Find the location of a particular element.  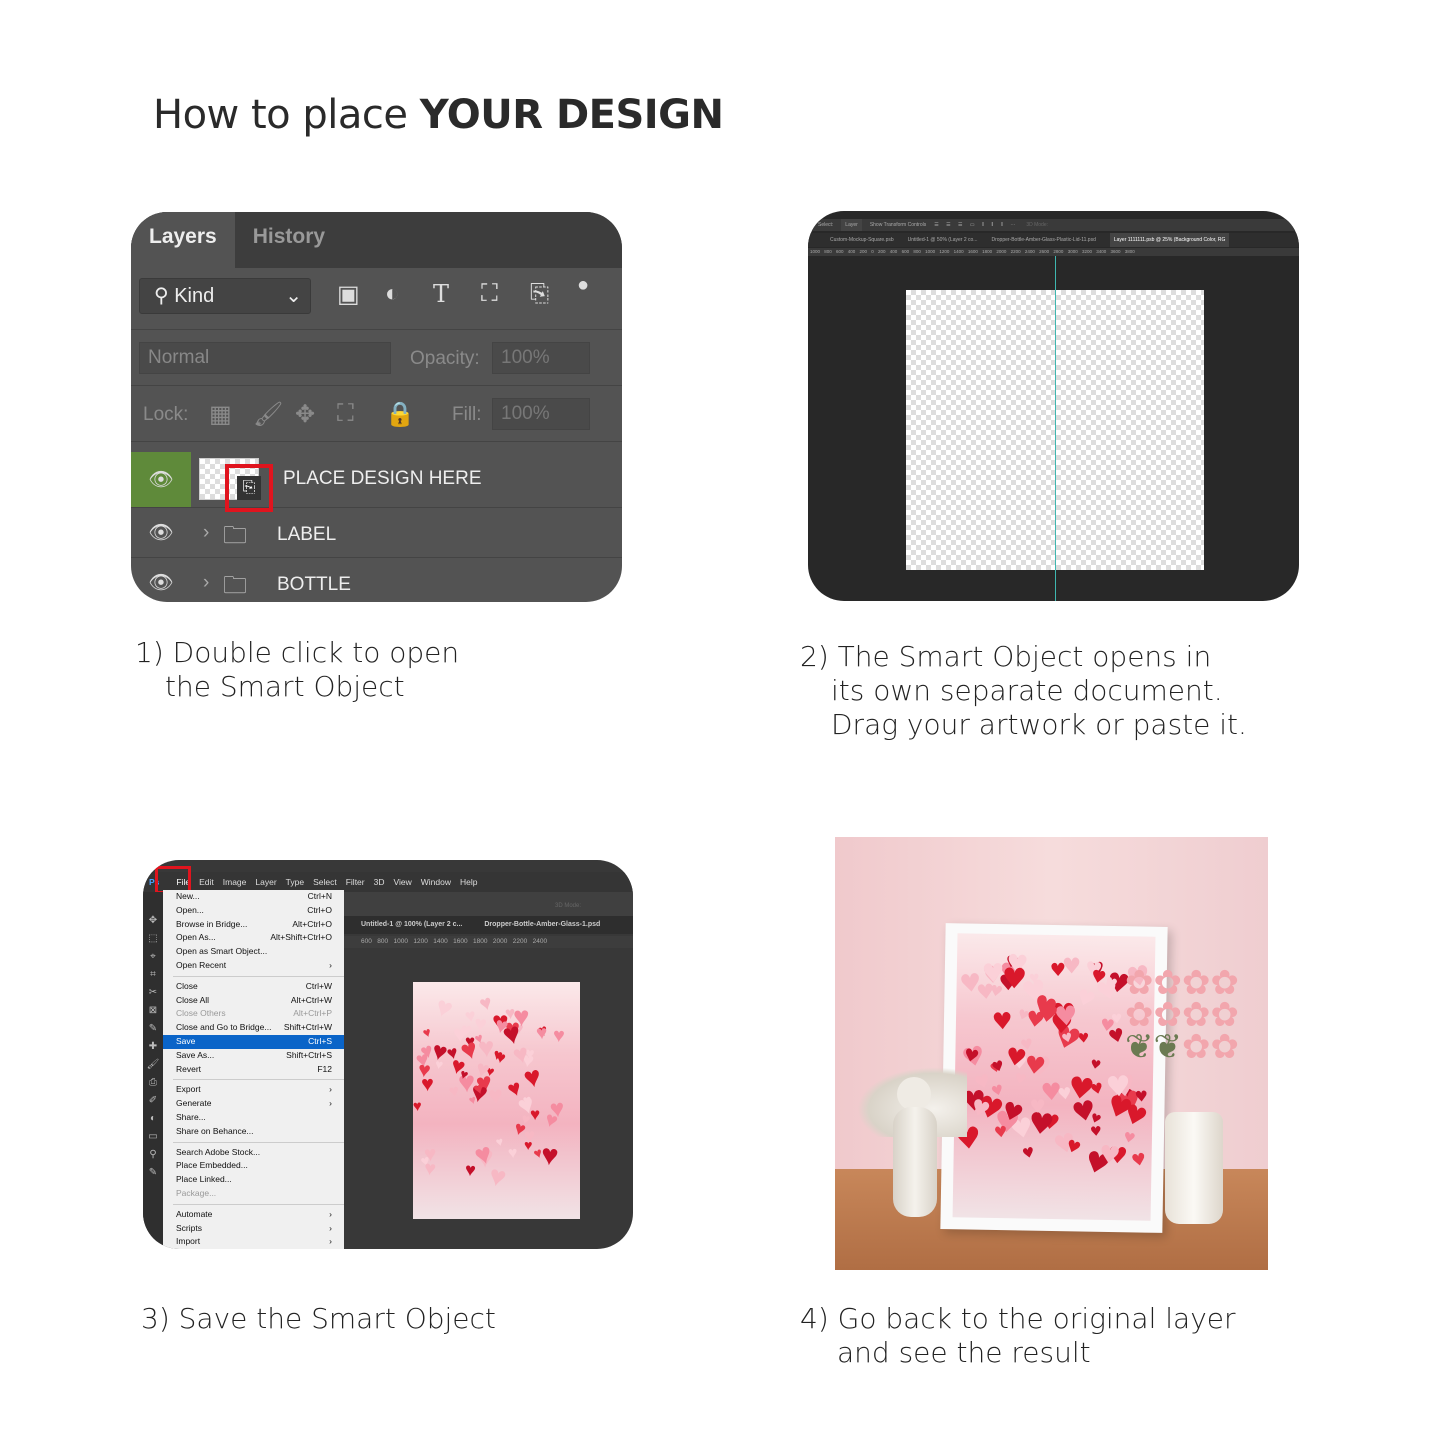

filter-toggle-icon: ● is located at coordinates (583, 285).